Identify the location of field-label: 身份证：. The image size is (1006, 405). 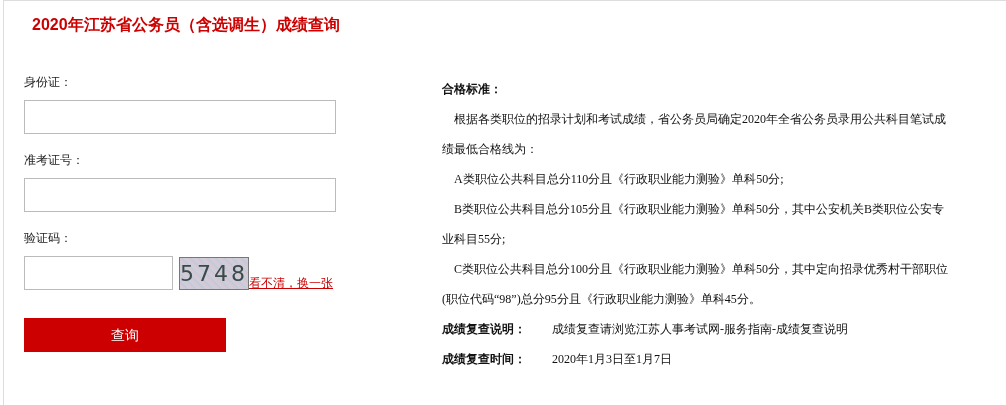
(48, 82).